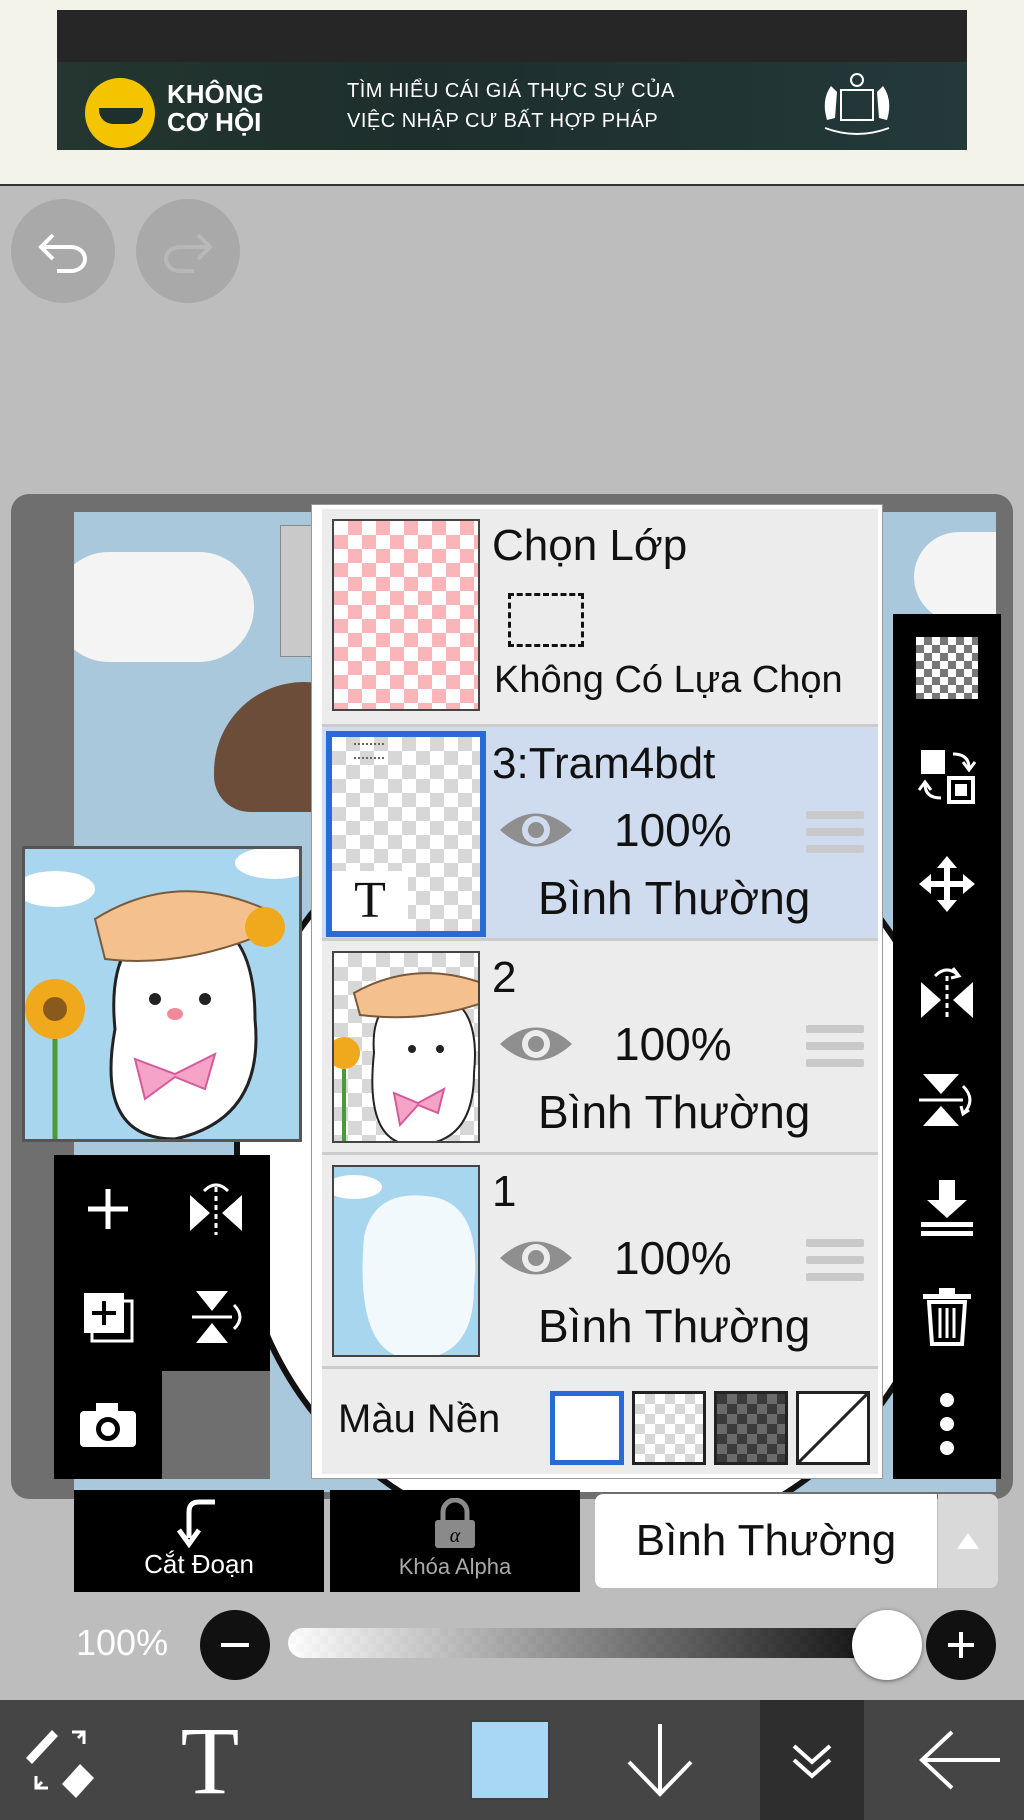  Describe the element at coordinates (587, 1428) in the screenshot. I see `bg-white-swatch` at that location.